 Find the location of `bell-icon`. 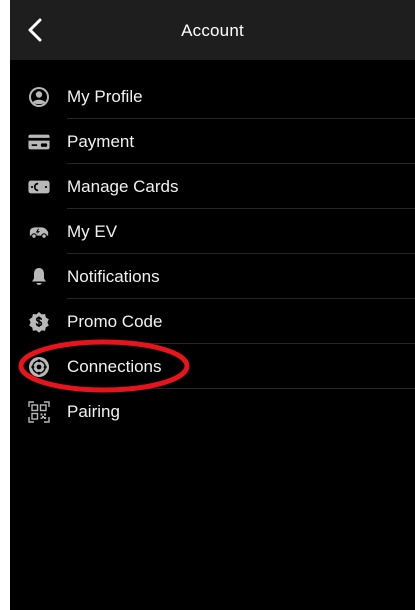

bell-icon is located at coordinates (39, 277).